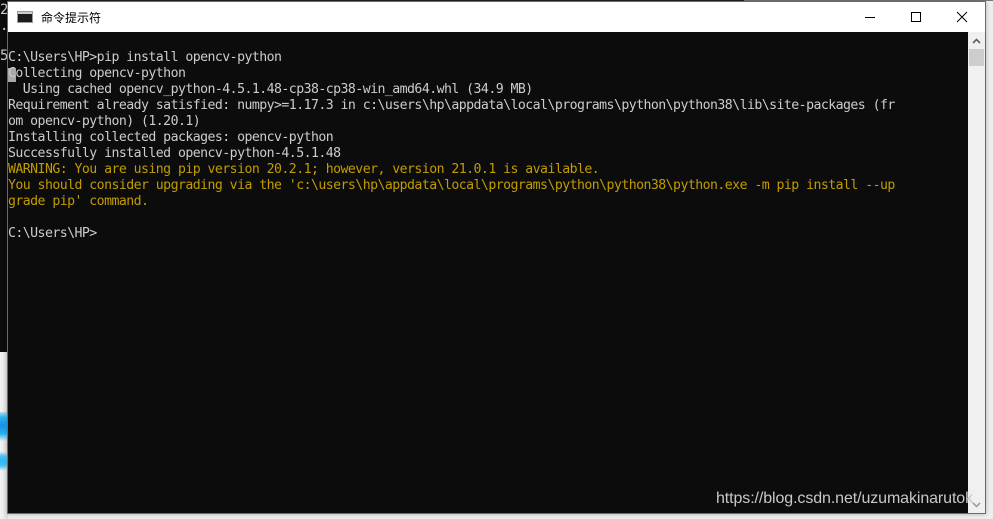 The image size is (993, 519). I want to click on chevron-up-icon, so click(976, 40).